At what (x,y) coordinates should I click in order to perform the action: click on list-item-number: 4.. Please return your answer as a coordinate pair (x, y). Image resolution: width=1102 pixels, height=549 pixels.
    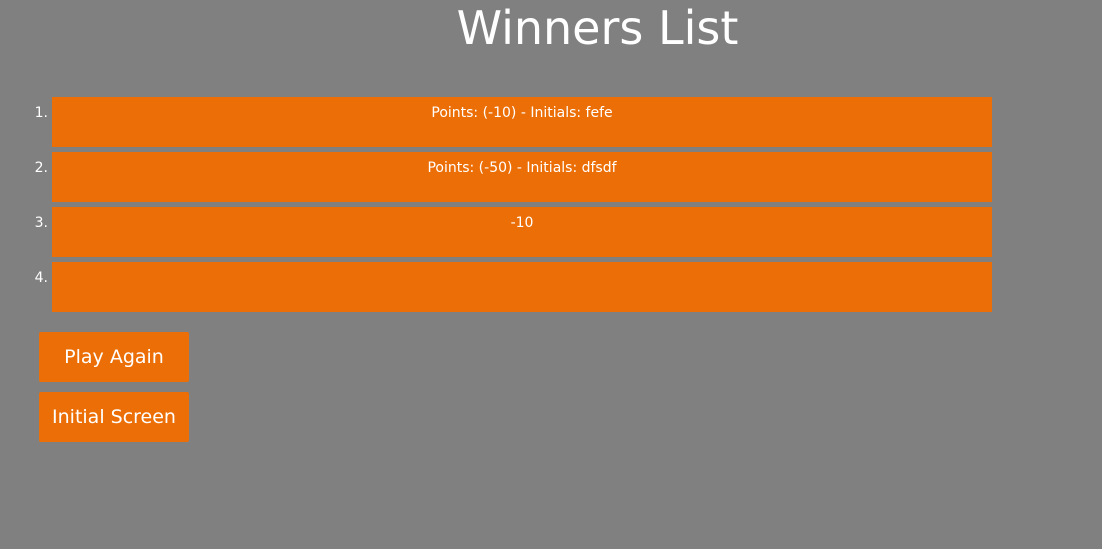
    Looking at the image, I should click on (41, 278).